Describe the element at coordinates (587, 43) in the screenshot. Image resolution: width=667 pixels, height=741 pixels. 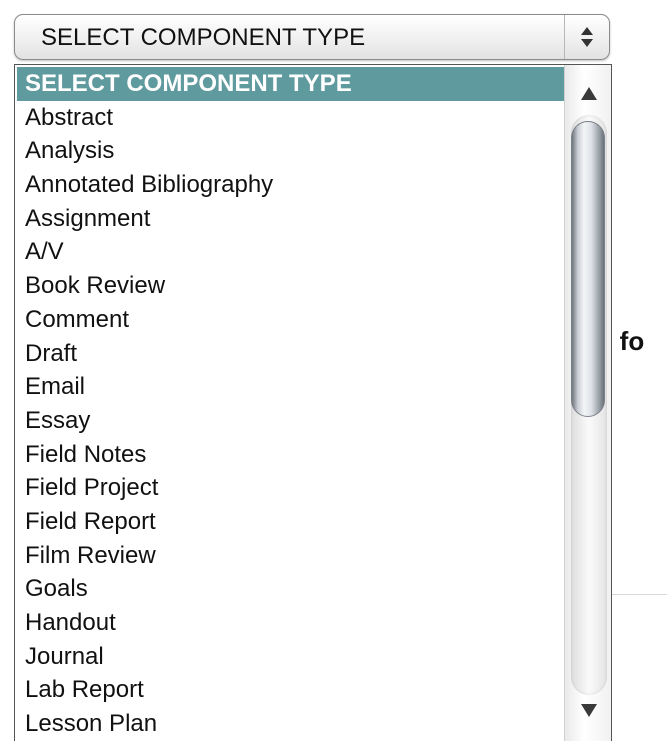
I see `chevron-down-icon` at that location.